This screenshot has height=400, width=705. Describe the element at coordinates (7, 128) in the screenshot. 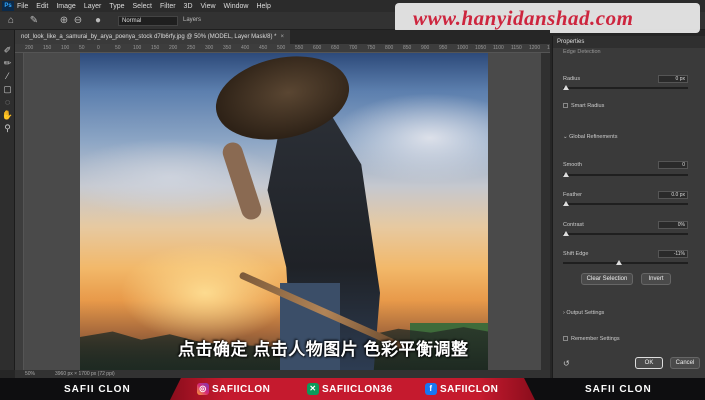

I see `zoom-tool-icon: ⚲` at that location.